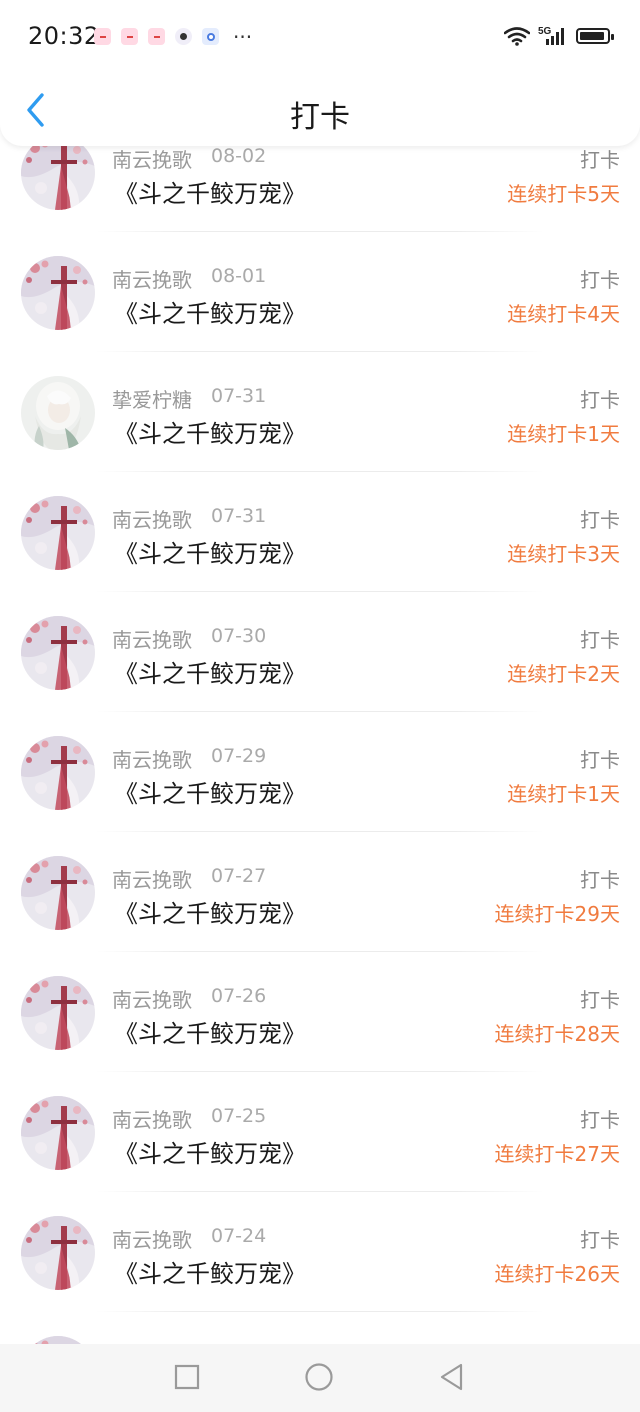  What do you see at coordinates (563, 554) in the screenshot?
I see `streak-label: 连续打卡3天` at bounding box center [563, 554].